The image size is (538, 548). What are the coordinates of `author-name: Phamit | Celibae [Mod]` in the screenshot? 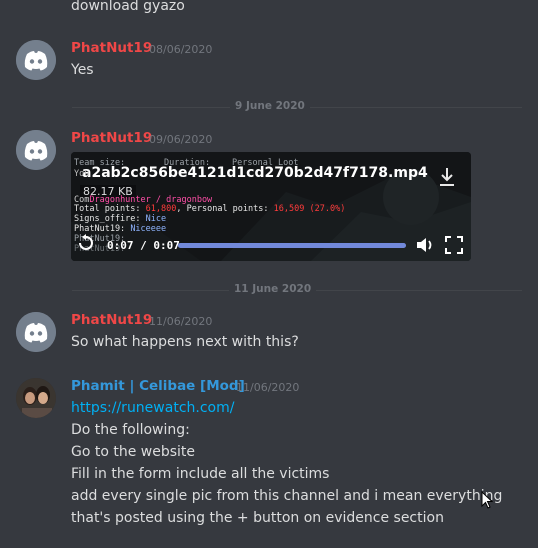 It's located at (158, 386).